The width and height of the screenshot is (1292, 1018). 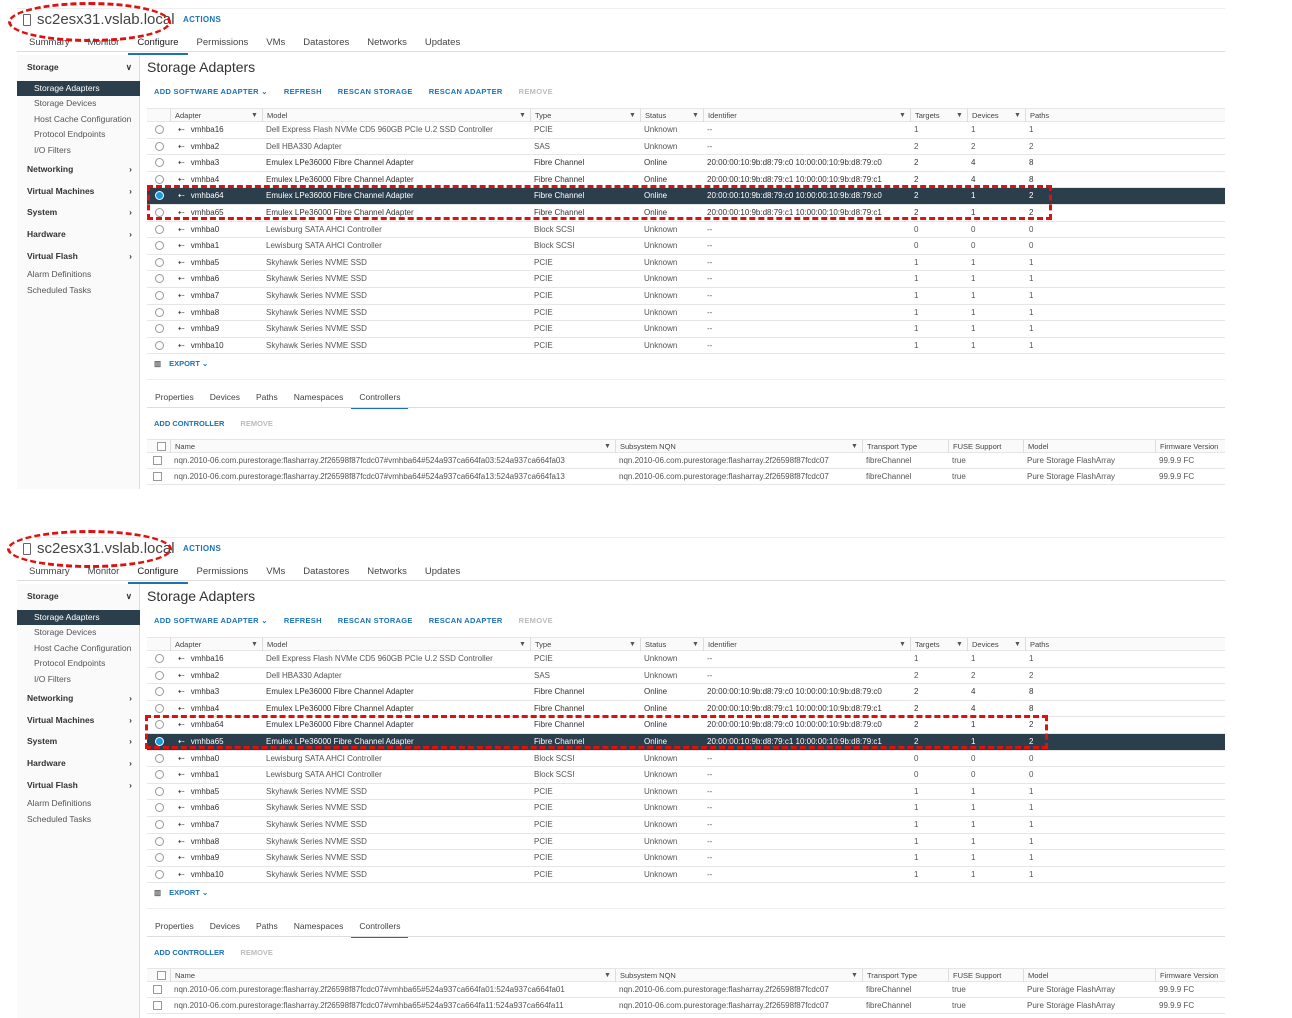 What do you see at coordinates (806, 644) in the screenshot?
I see `column-header-identifier: Identifier` at bounding box center [806, 644].